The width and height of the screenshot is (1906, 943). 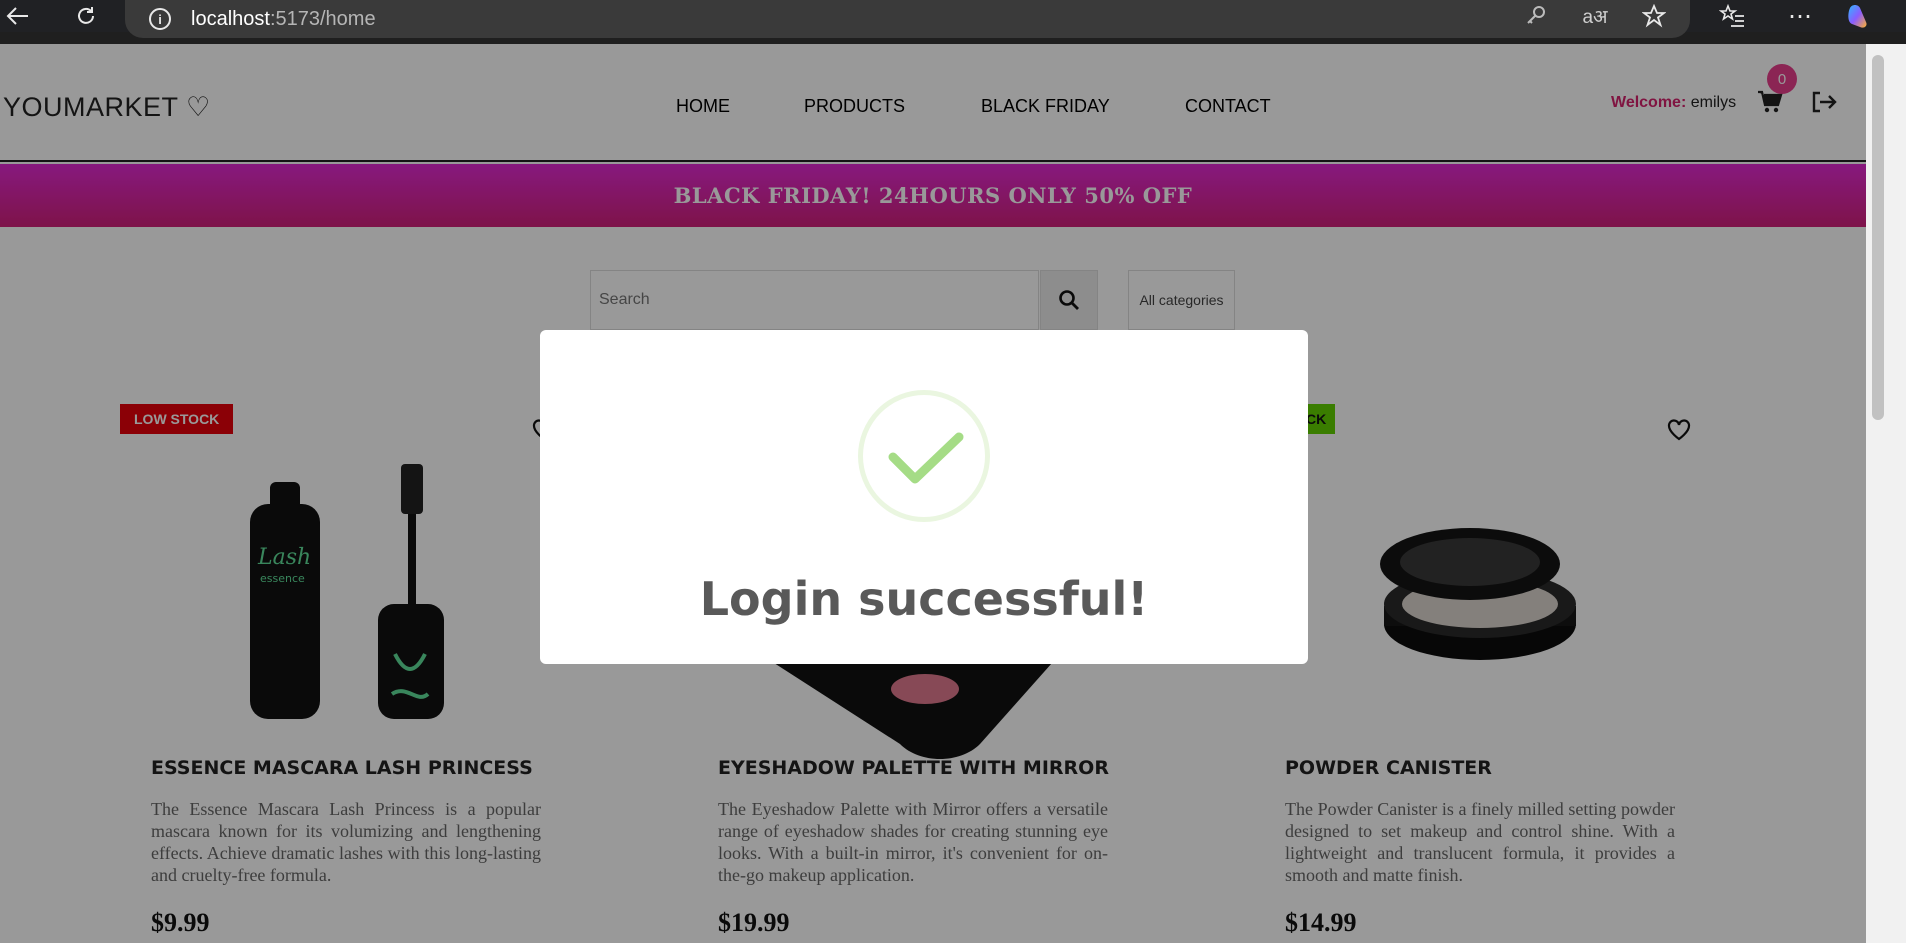 What do you see at coordinates (283, 19) in the screenshot?
I see `url-text: localhost:5173/home` at bounding box center [283, 19].